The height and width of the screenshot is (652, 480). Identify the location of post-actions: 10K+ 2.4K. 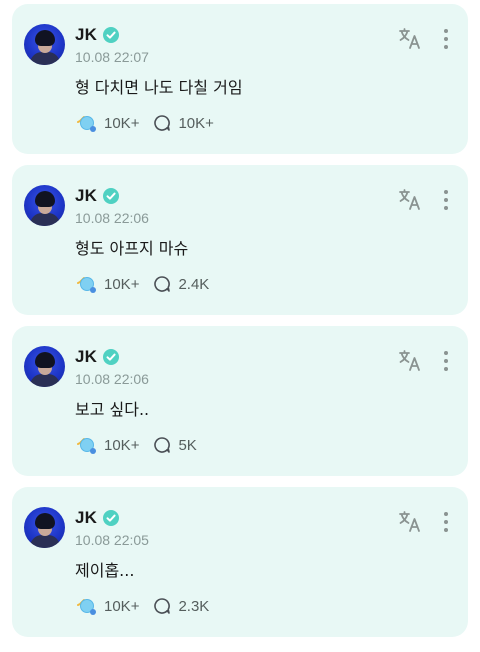
(149, 284).